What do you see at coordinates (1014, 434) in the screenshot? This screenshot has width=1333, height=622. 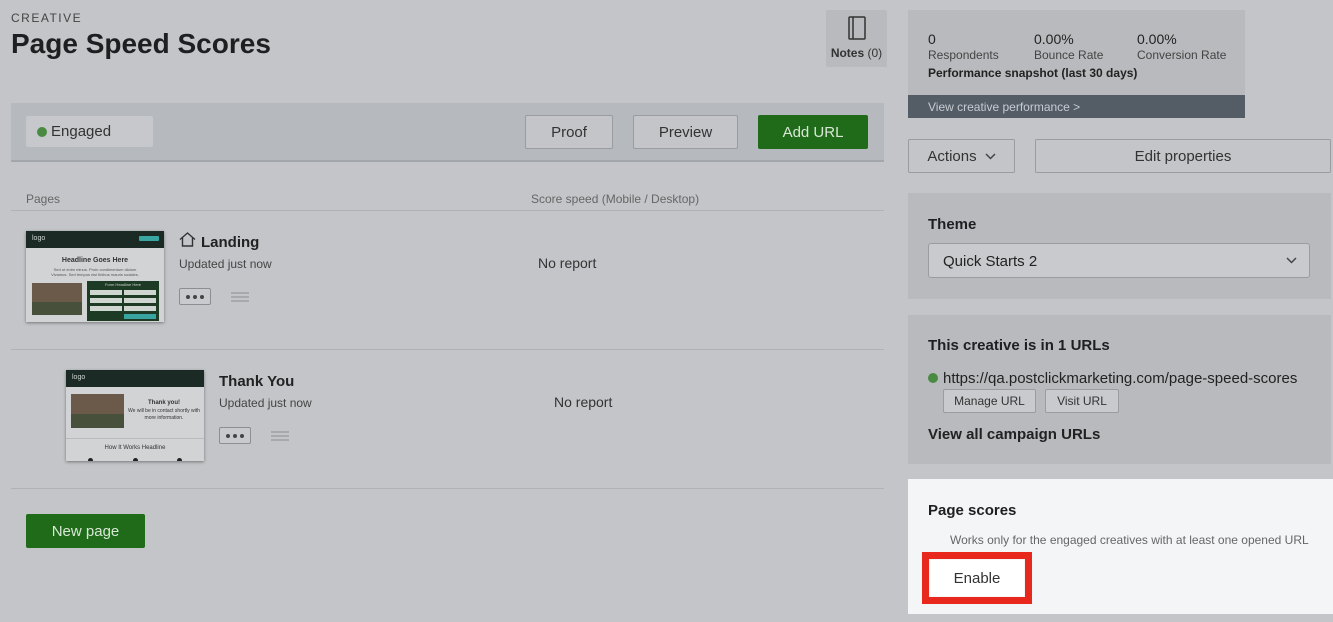 I see `view-all-urls-link: View all campaign URLs` at bounding box center [1014, 434].